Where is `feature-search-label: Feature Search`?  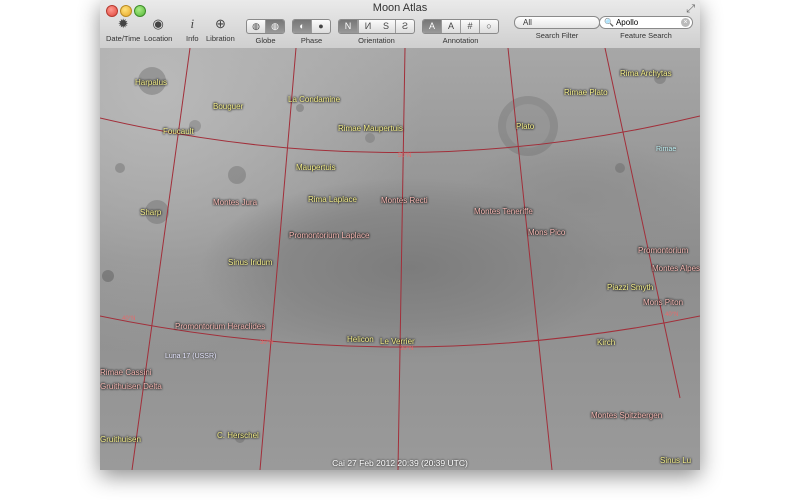 feature-search-label: Feature Search is located at coordinates (646, 35).